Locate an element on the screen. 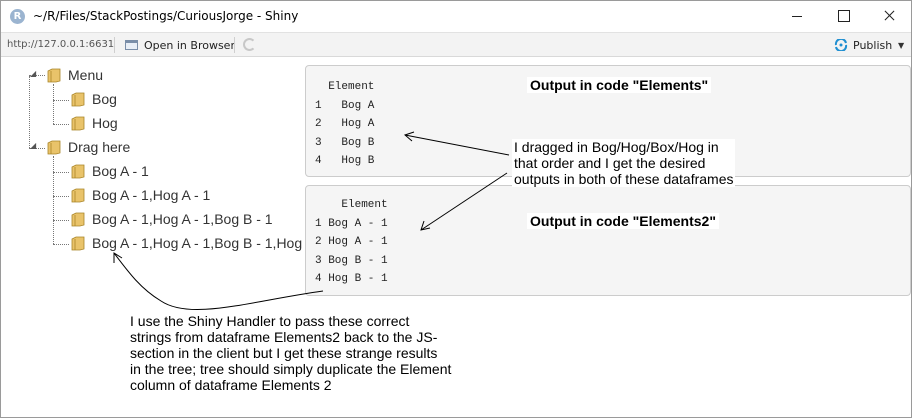 The image size is (912, 418). arrow-to-output1 is located at coordinates (457, 143).